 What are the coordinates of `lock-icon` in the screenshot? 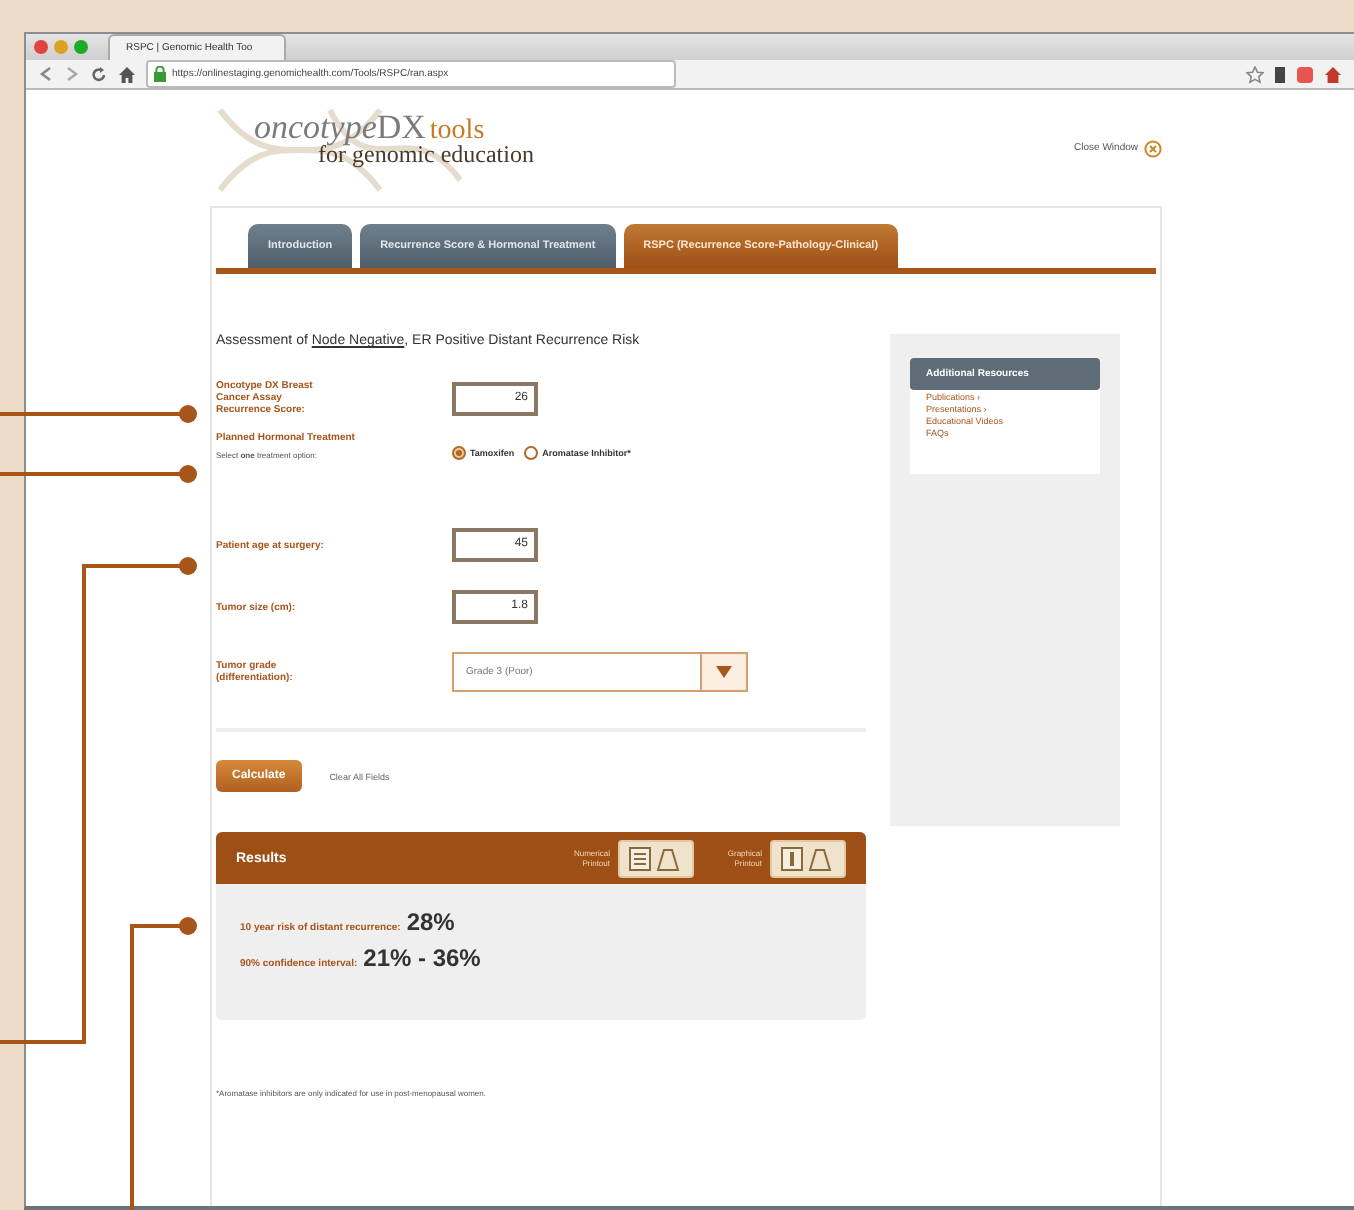 It's located at (160, 74).